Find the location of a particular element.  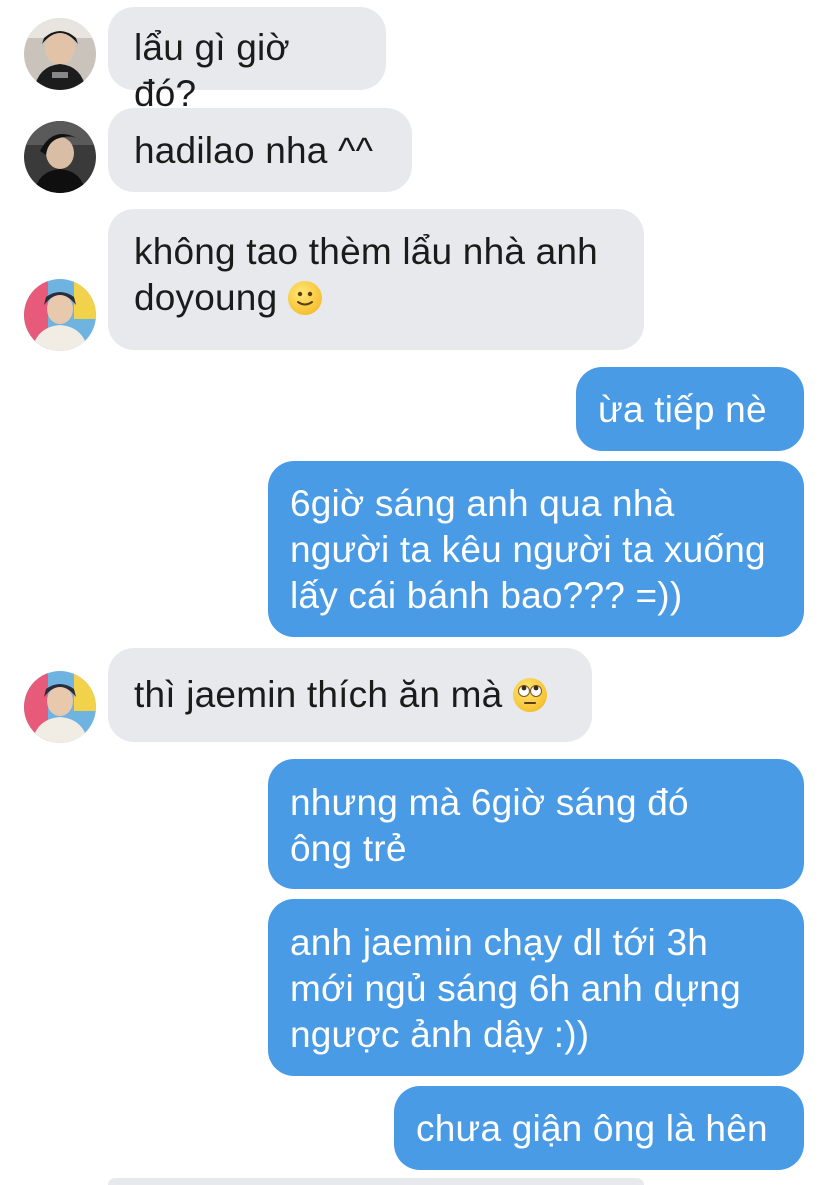

message-bubble: chưa giận ông là hên is located at coordinates (599, 1128).